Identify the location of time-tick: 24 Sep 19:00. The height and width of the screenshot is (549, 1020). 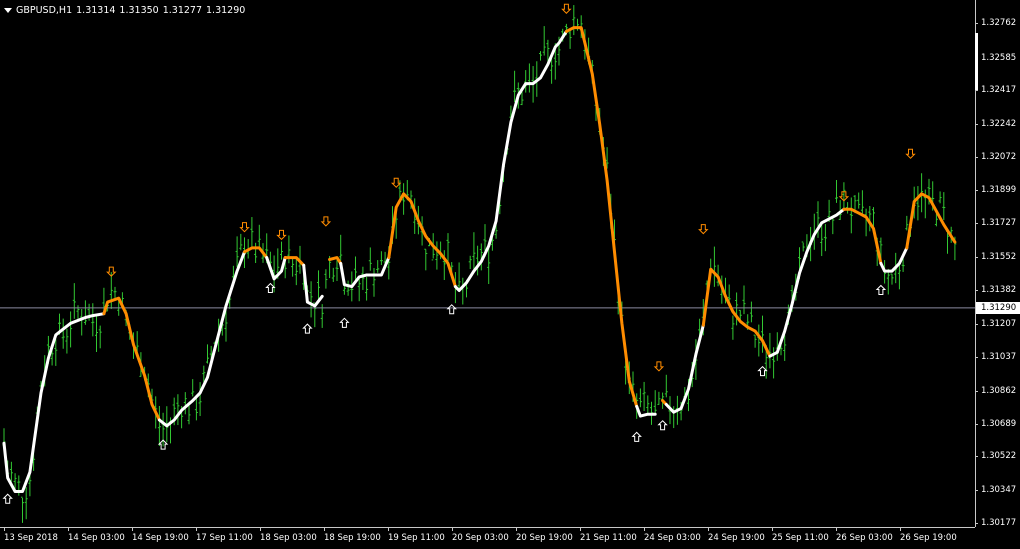
(736, 535).